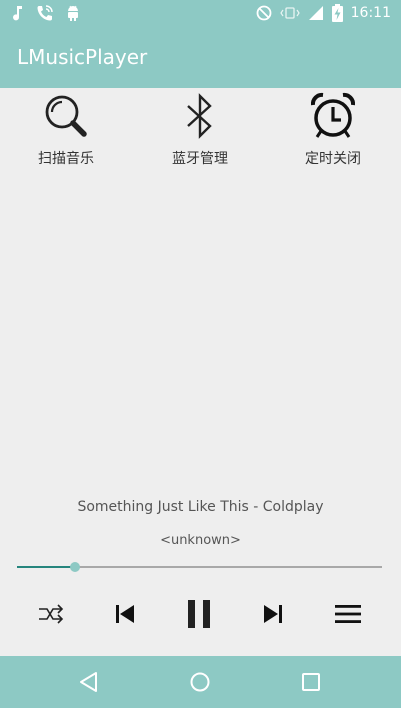 This screenshot has width=401, height=708. What do you see at coordinates (199, 116) in the screenshot?
I see `bluetooth-icon` at bounding box center [199, 116].